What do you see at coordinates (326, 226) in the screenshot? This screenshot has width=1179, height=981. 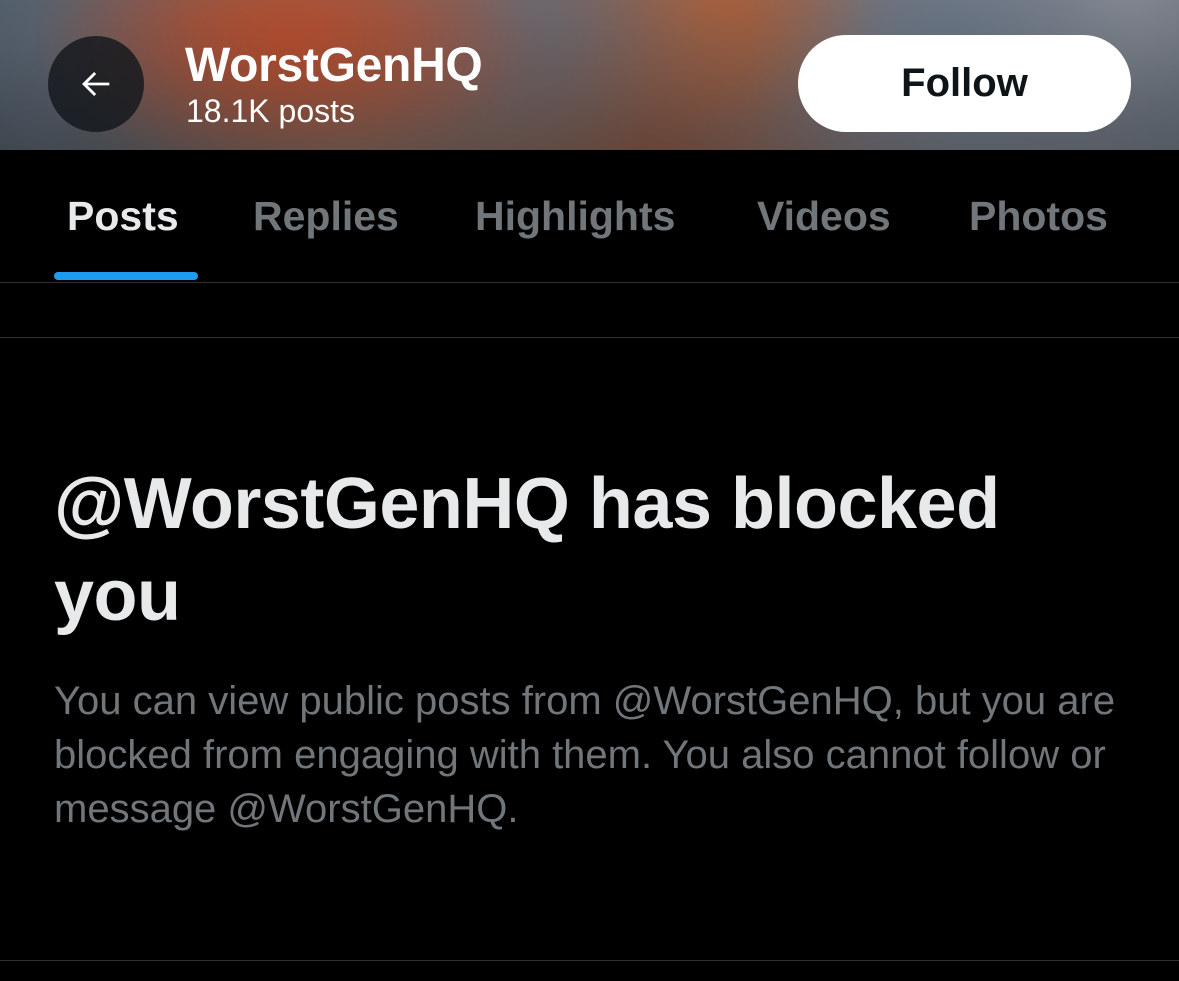 I see `tab-replies: Replies` at bounding box center [326, 226].